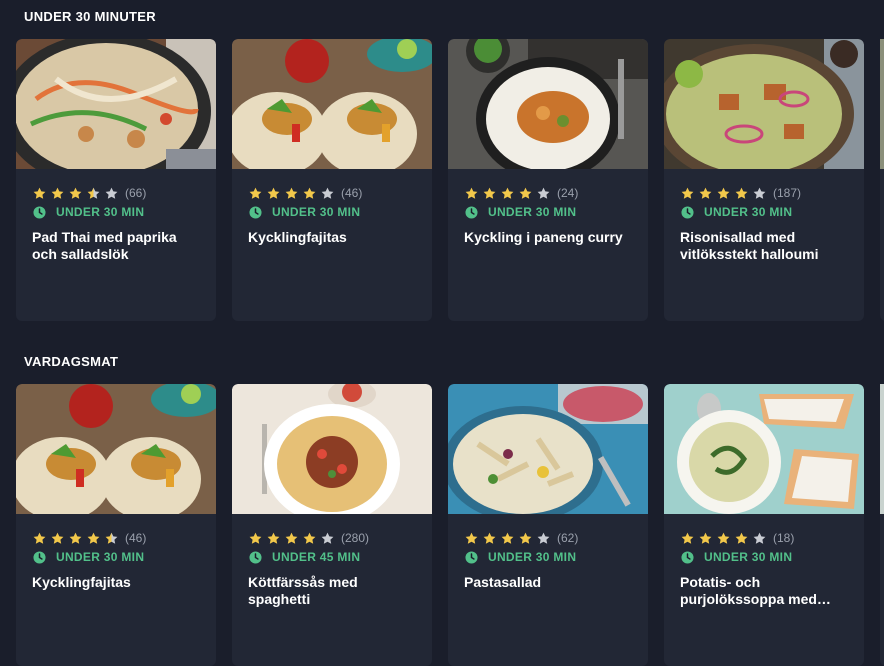 The width and height of the screenshot is (884, 666). What do you see at coordinates (764, 449) in the screenshot?
I see `potatissoppa-photo` at bounding box center [764, 449].